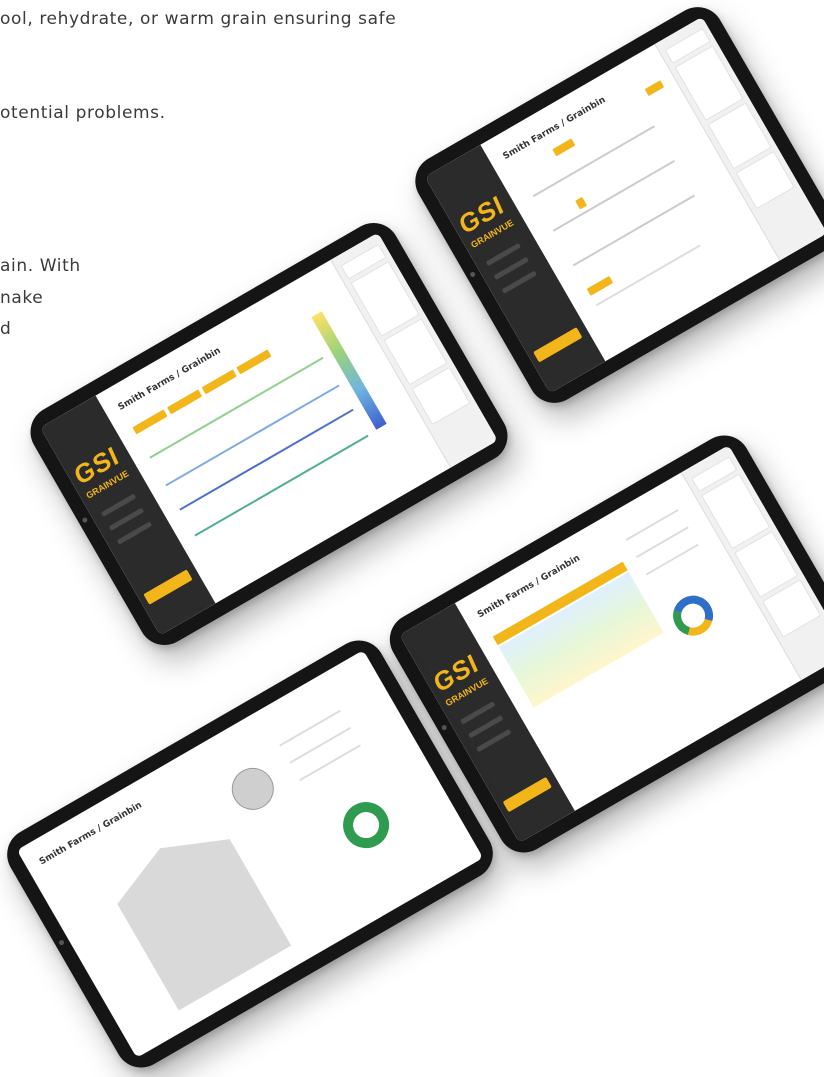 The width and height of the screenshot is (824, 1077). I want to click on tab-active, so click(564, 147).